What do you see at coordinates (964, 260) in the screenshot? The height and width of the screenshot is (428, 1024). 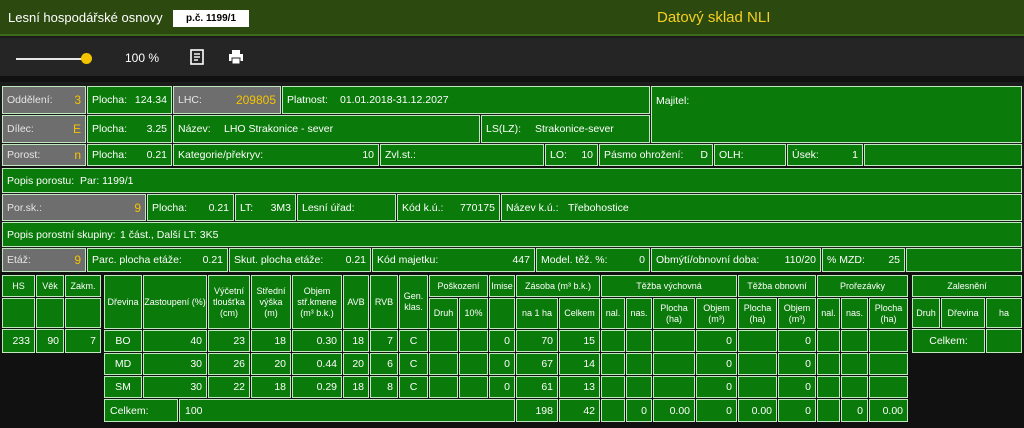 I see `empty-cell-r7` at bounding box center [964, 260].